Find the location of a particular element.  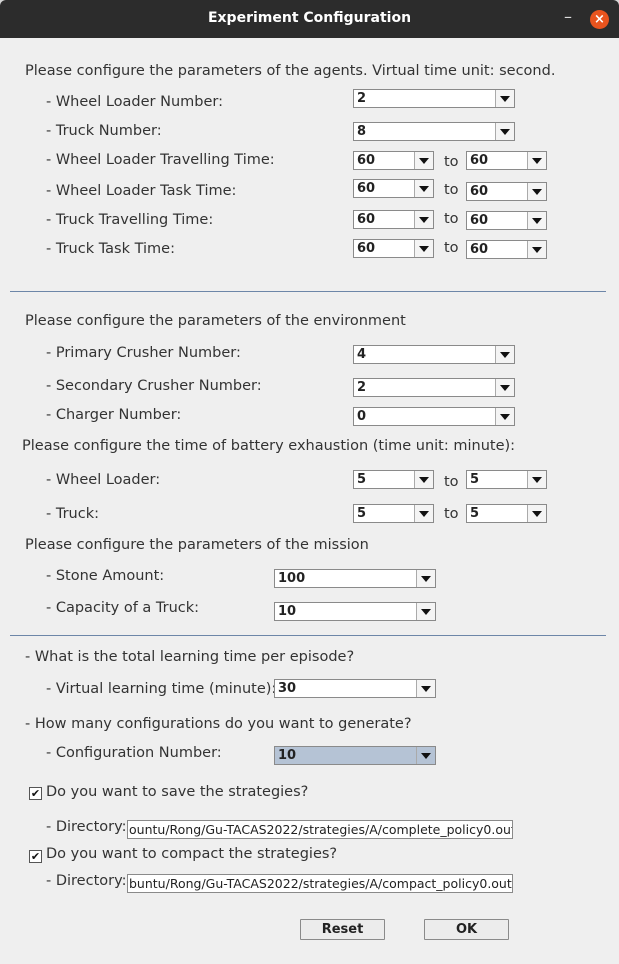

virtual-learning-time-combo: 30 is located at coordinates (355, 688).